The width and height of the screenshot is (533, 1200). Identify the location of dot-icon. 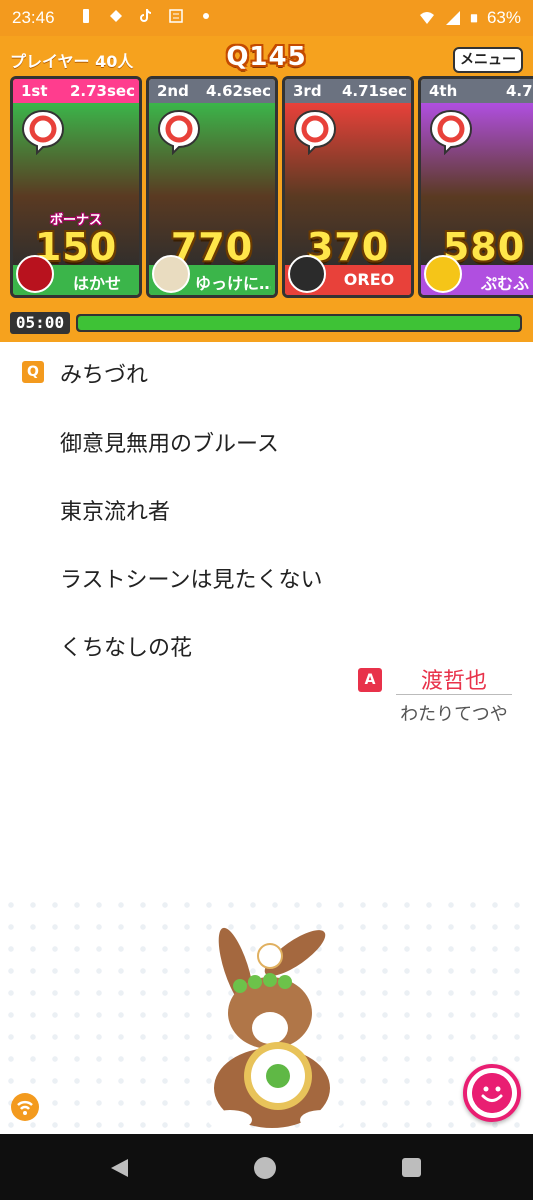
(206, 16).